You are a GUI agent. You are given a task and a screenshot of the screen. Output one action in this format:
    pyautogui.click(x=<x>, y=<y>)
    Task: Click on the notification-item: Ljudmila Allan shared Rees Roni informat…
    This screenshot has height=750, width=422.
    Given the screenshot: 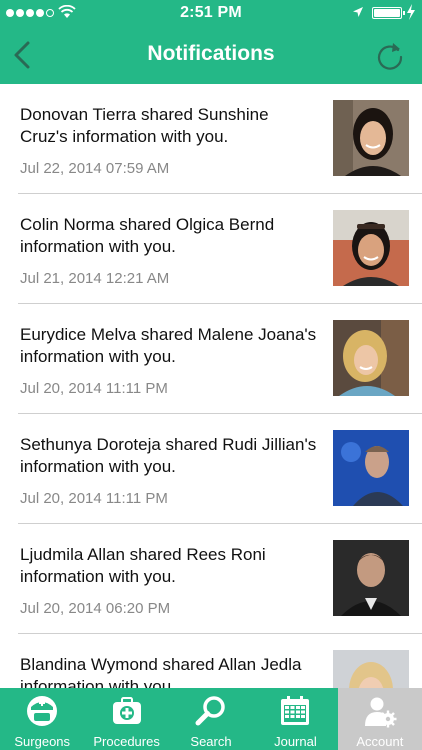 What is the action you would take?
    pyautogui.click(x=211, y=579)
    